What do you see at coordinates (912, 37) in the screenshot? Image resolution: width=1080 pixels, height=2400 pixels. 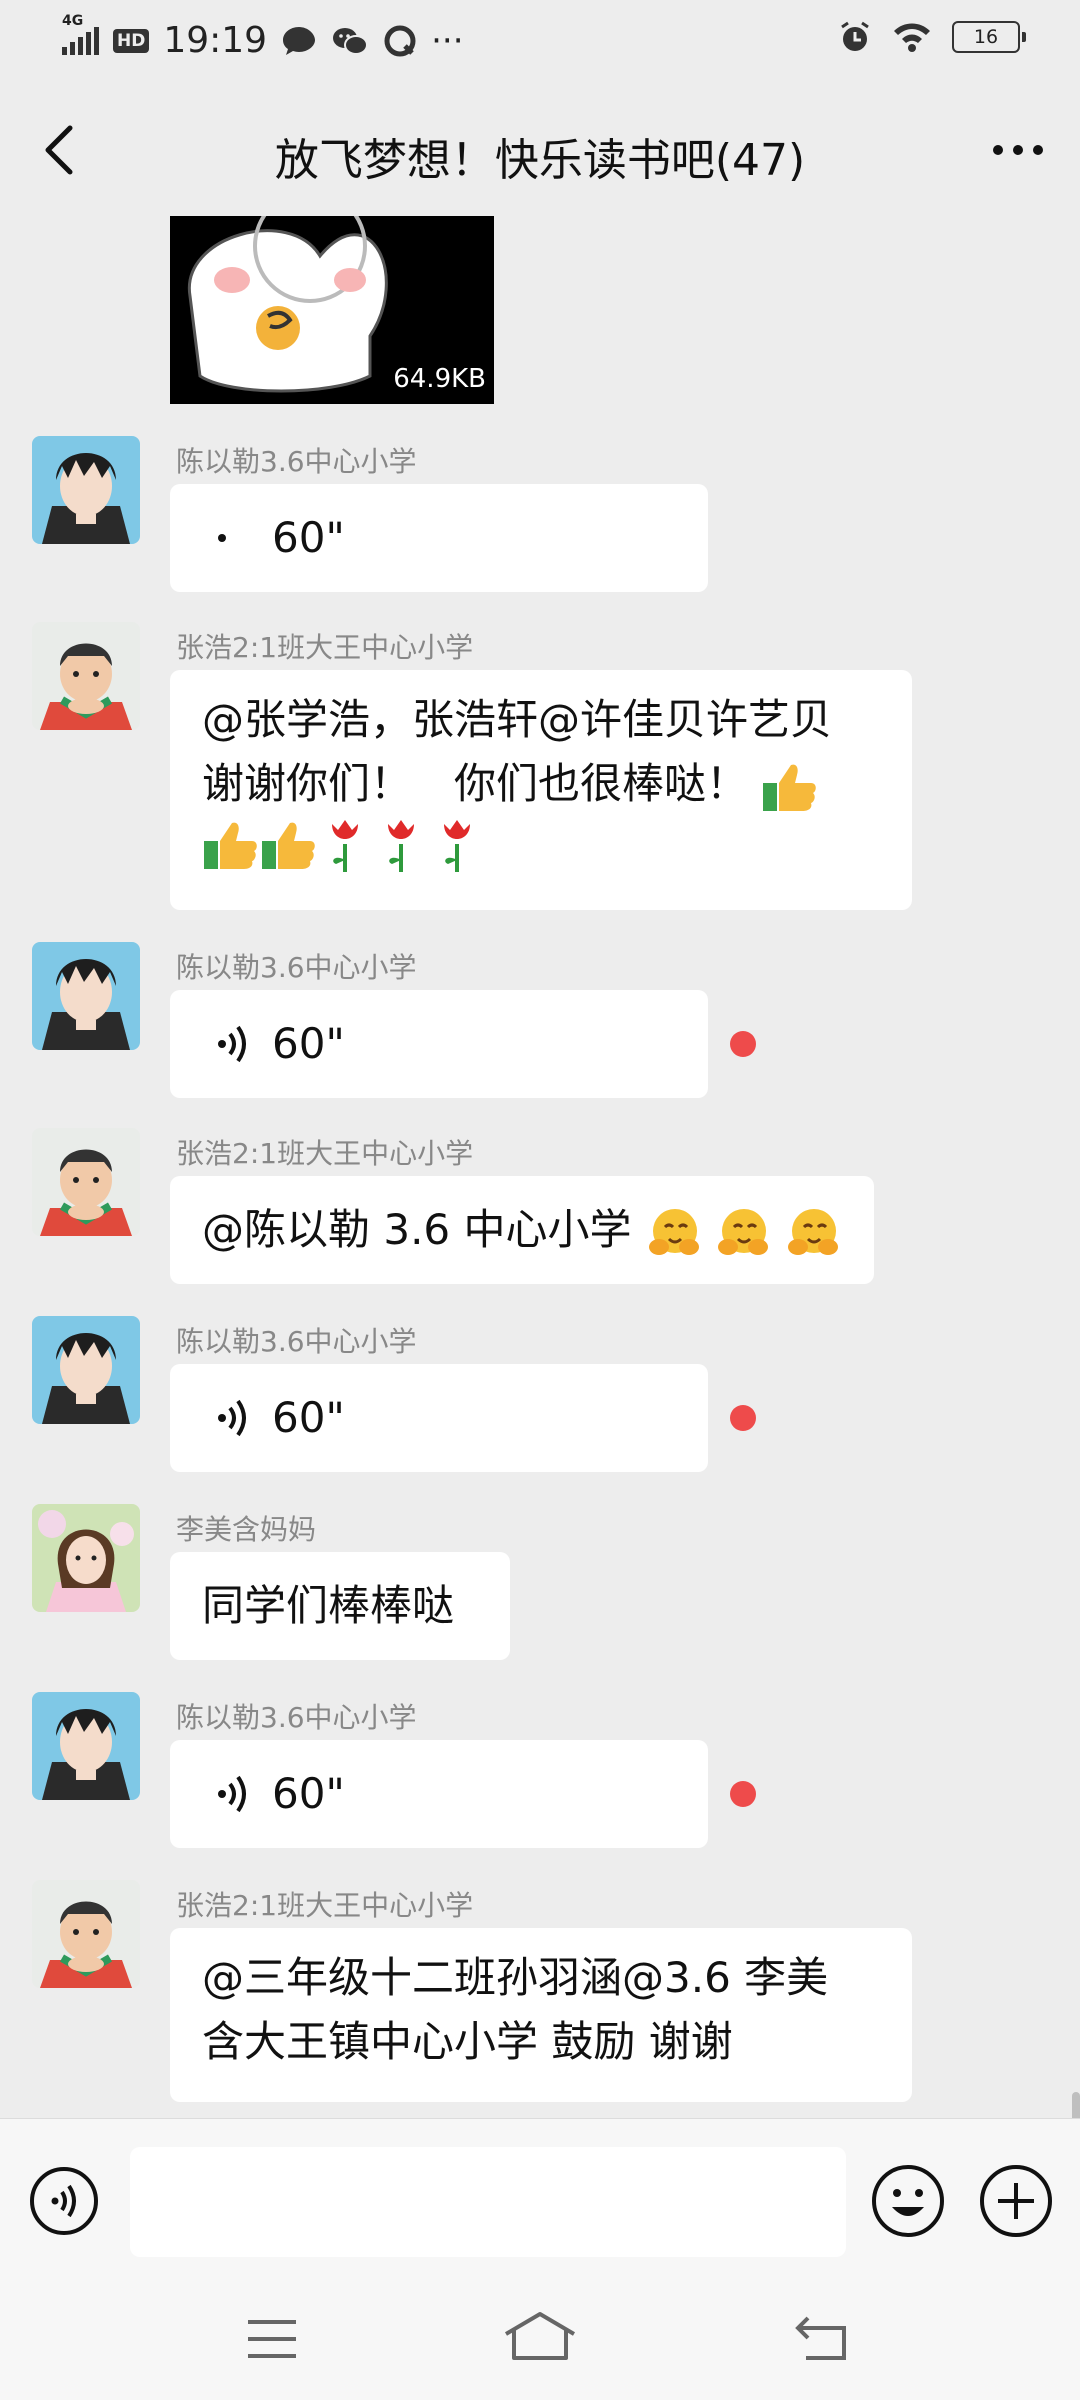 I see `wifi-icon` at bounding box center [912, 37].